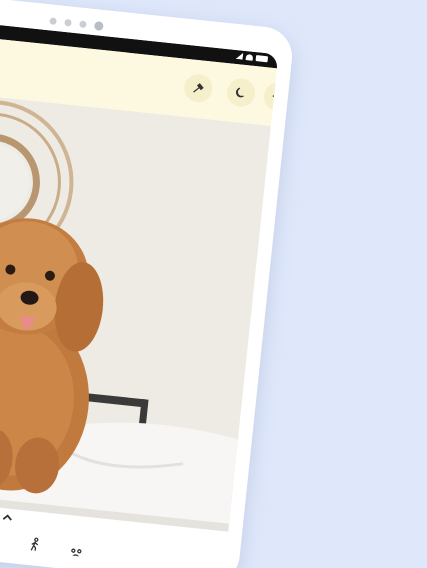  I want to click on paw-icon, so click(76, 554).